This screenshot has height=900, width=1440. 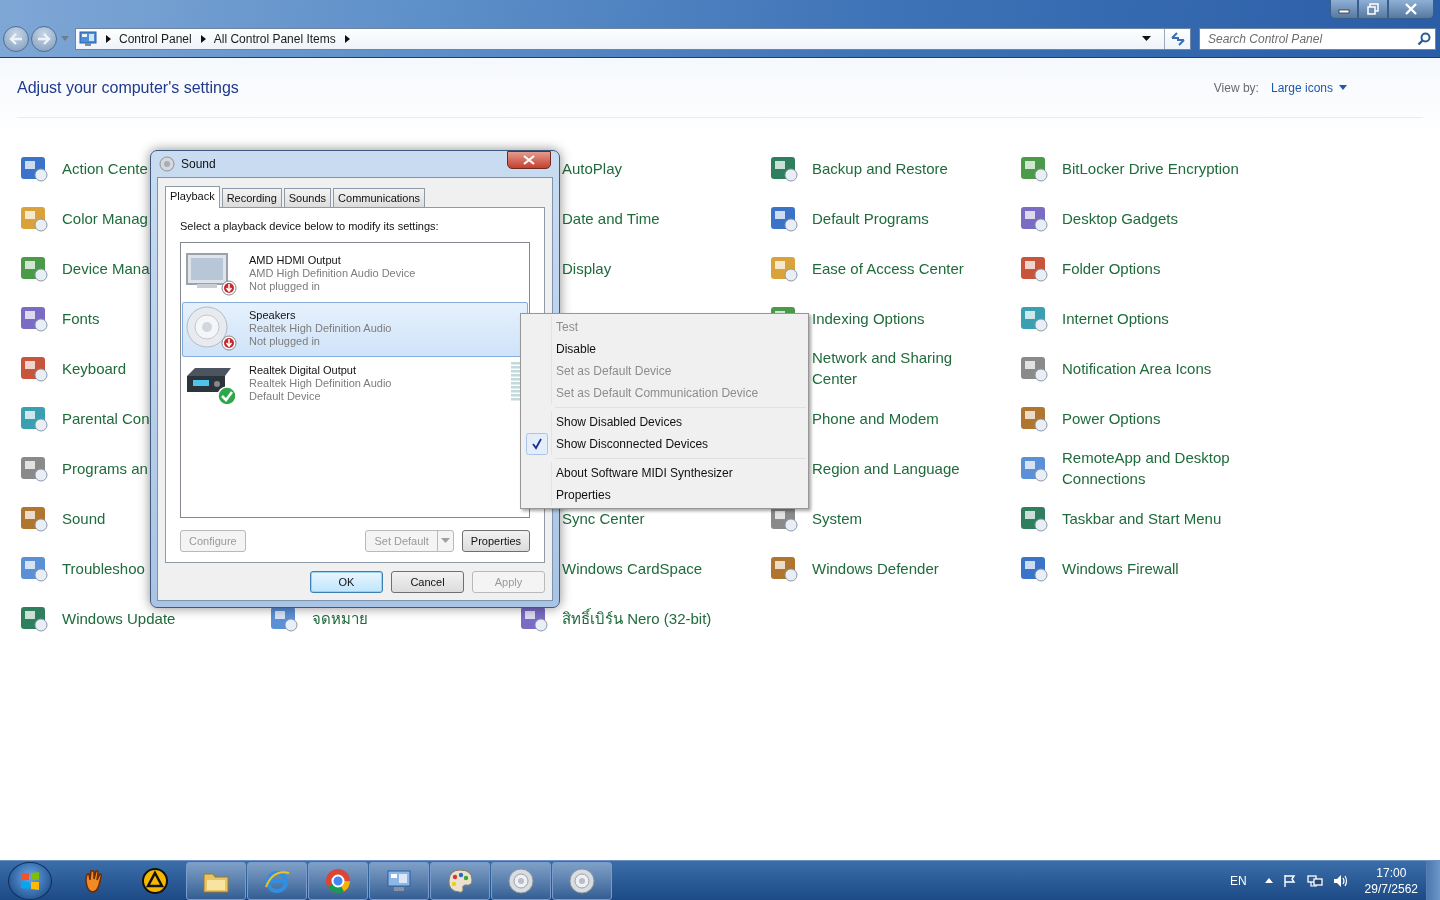 I want to click on device-row: AMD HDMI Output AMD High Definition Audio Device Not plugged in, so click(x=355, y=274).